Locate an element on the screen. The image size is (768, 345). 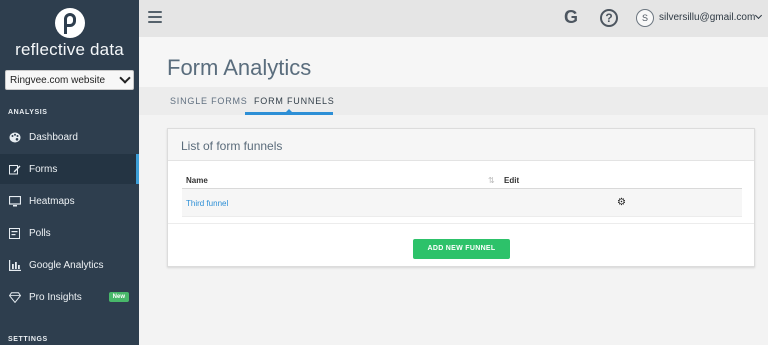
funnel-name-link: Third funnel is located at coordinates (207, 203).